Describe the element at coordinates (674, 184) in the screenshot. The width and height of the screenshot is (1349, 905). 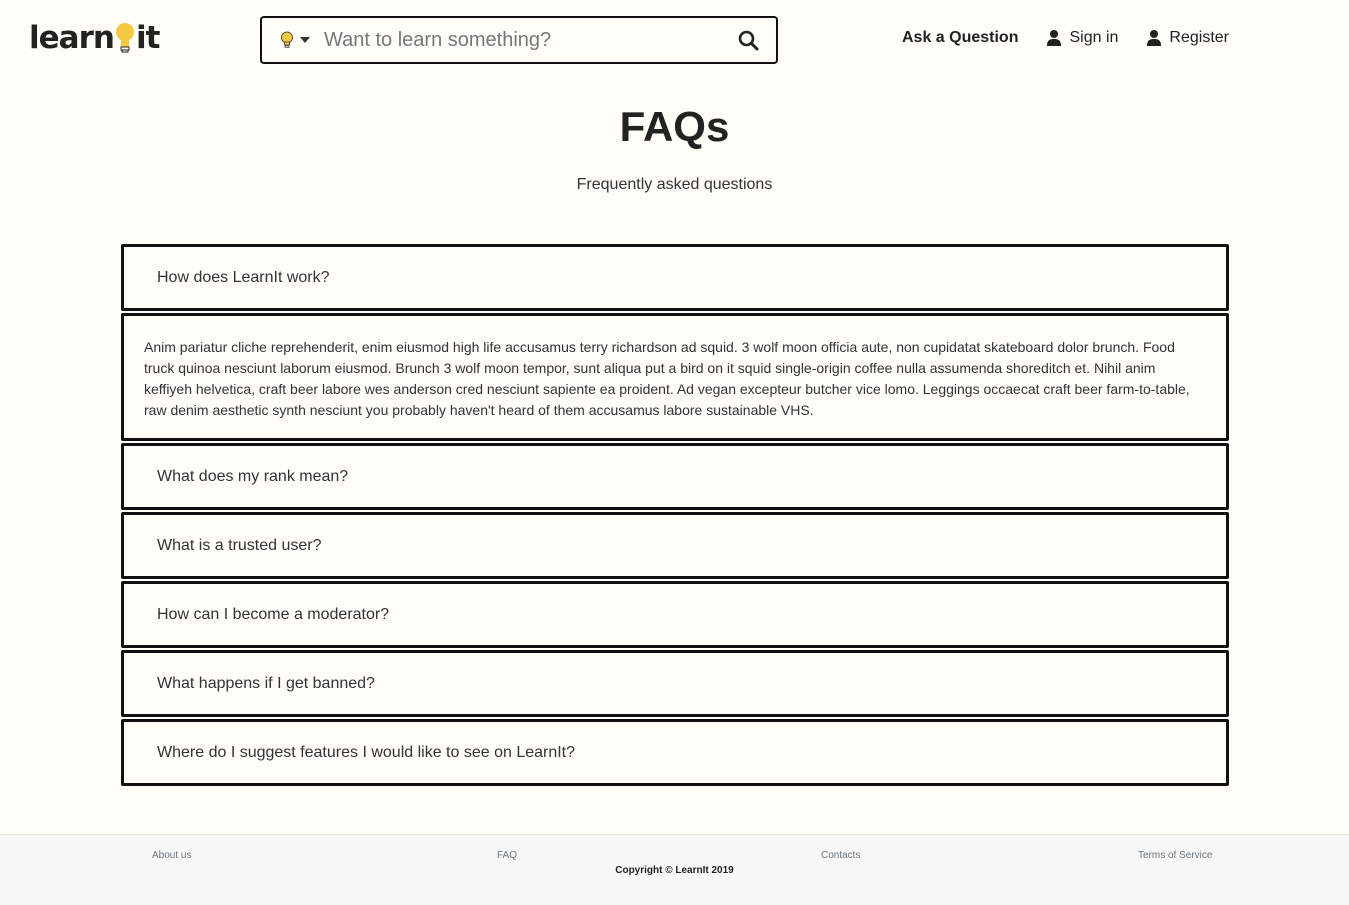
I see `page-subtitle: Frequently asked questions` at that location.